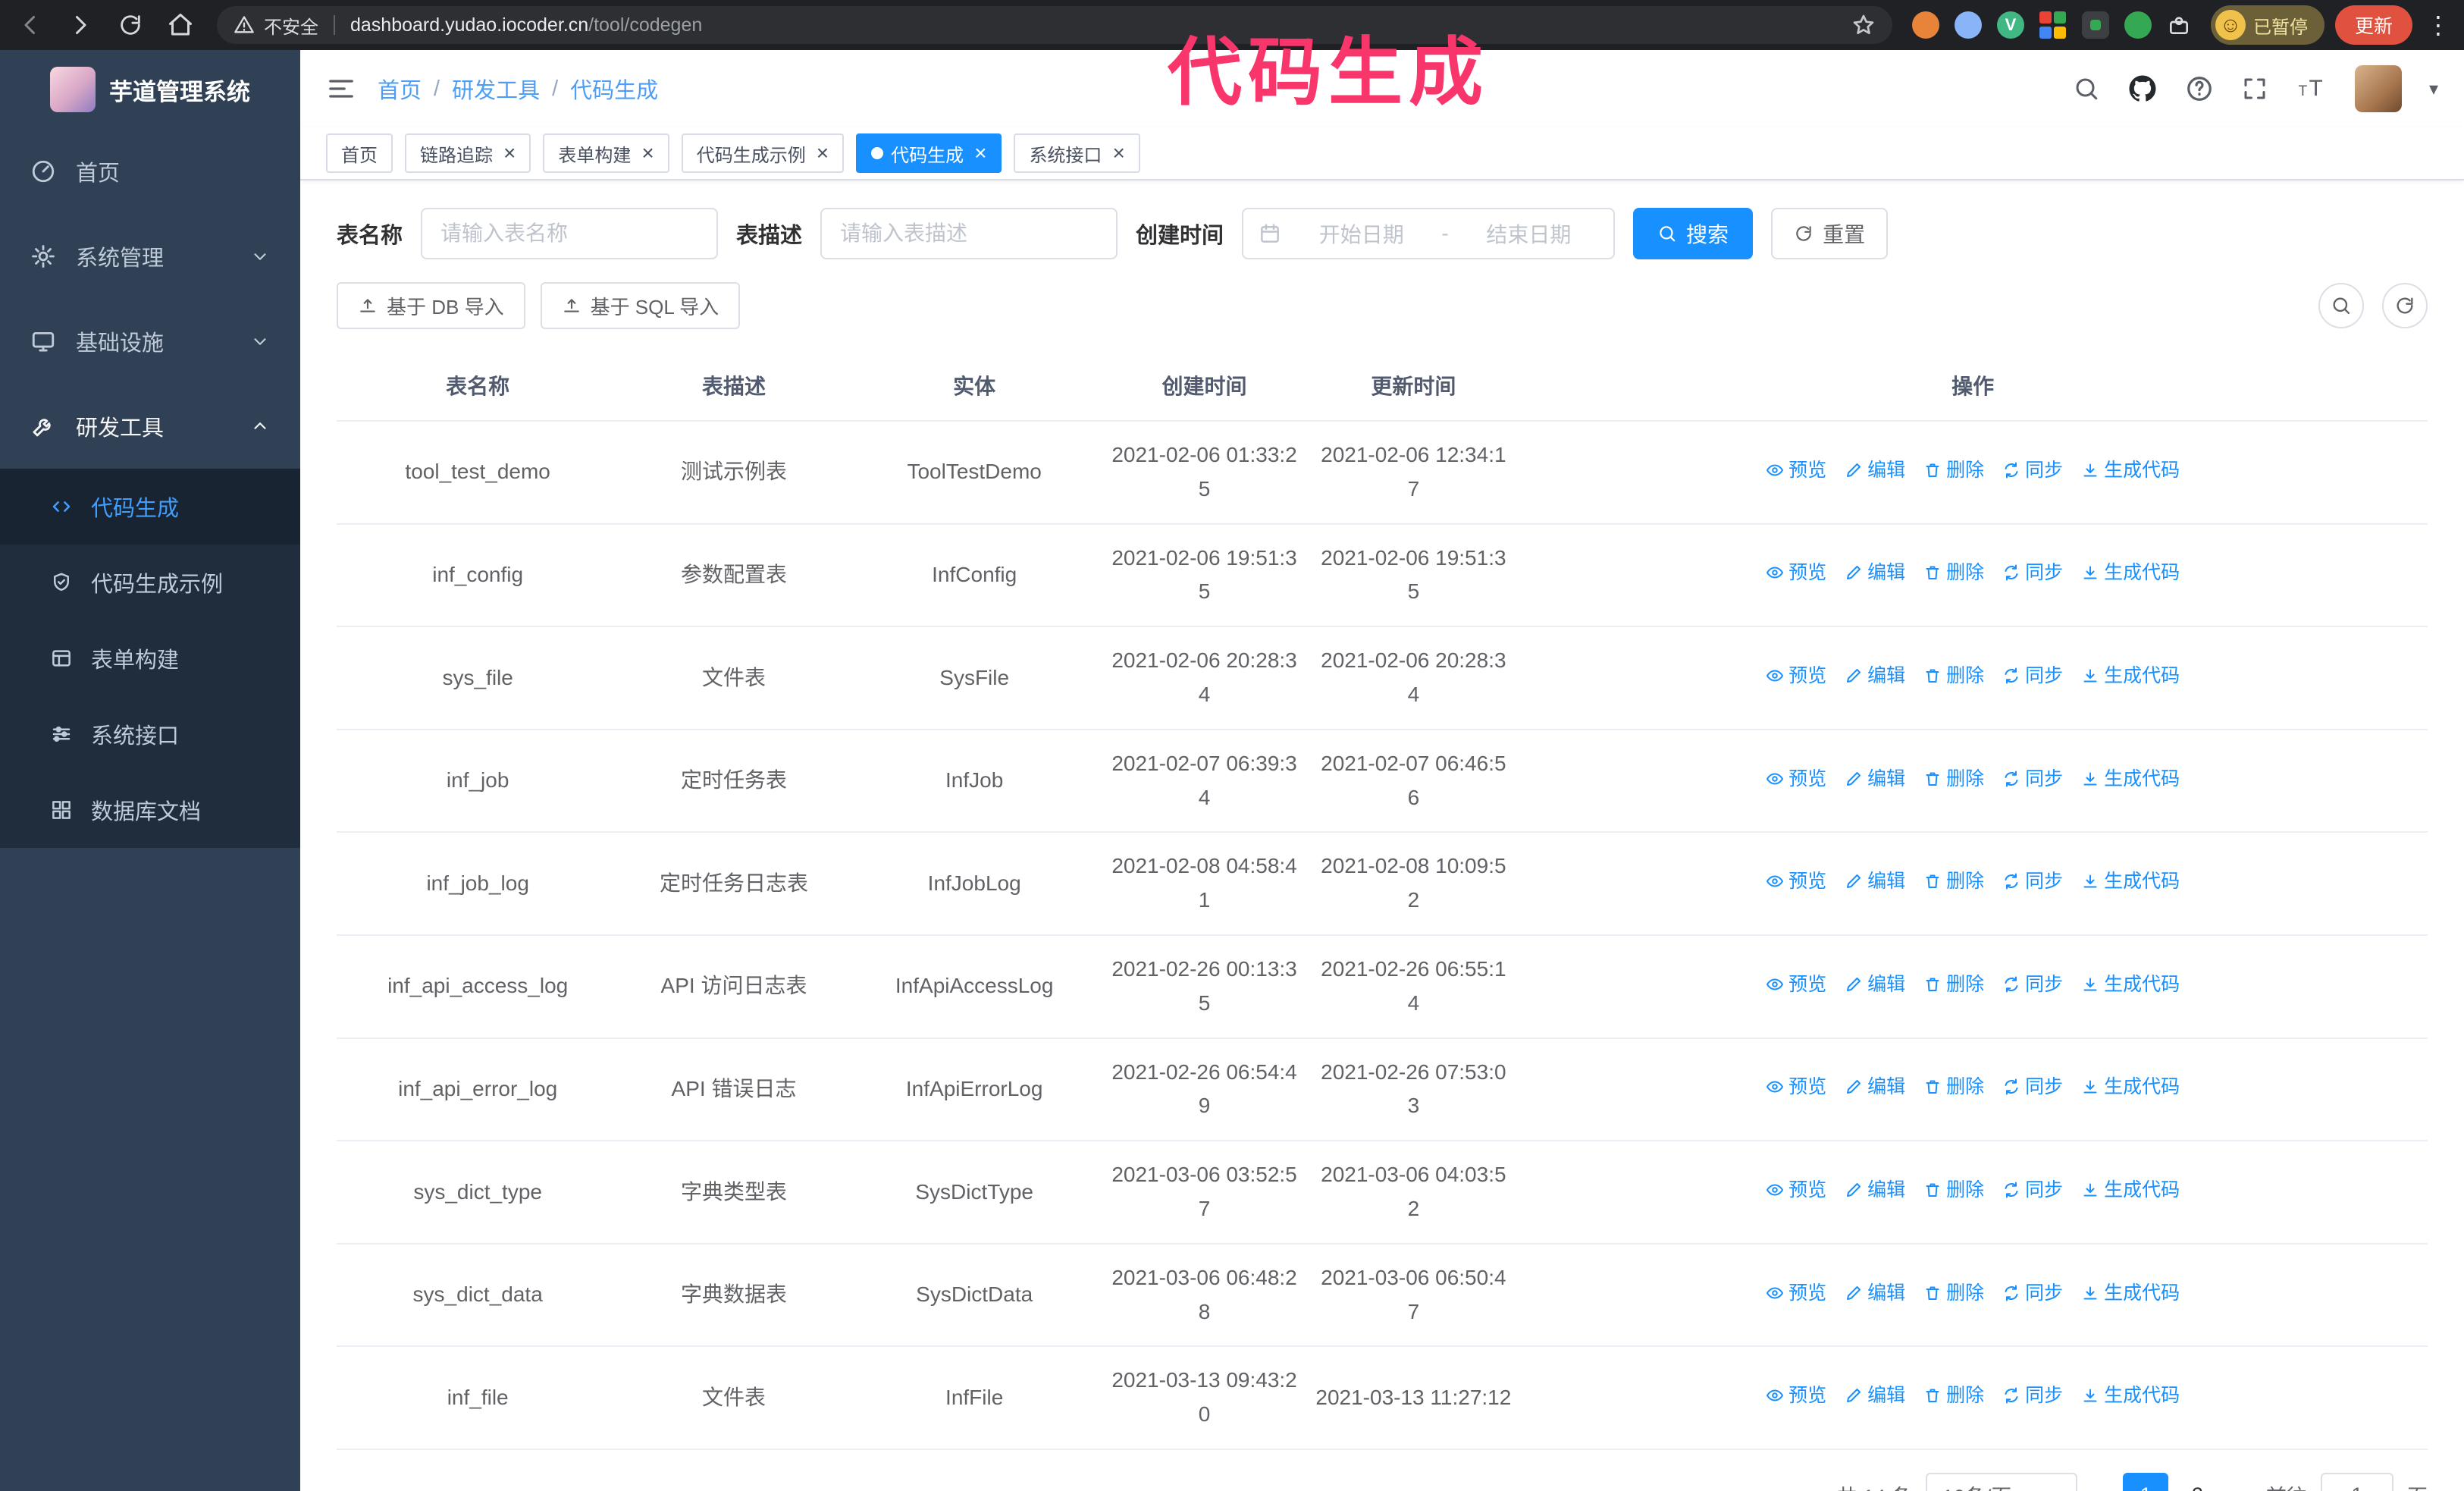 Image resolution: width=2464 pixels, height=1491 pixels. I want to click on font-size-icon: TT, so click(2312, 89).